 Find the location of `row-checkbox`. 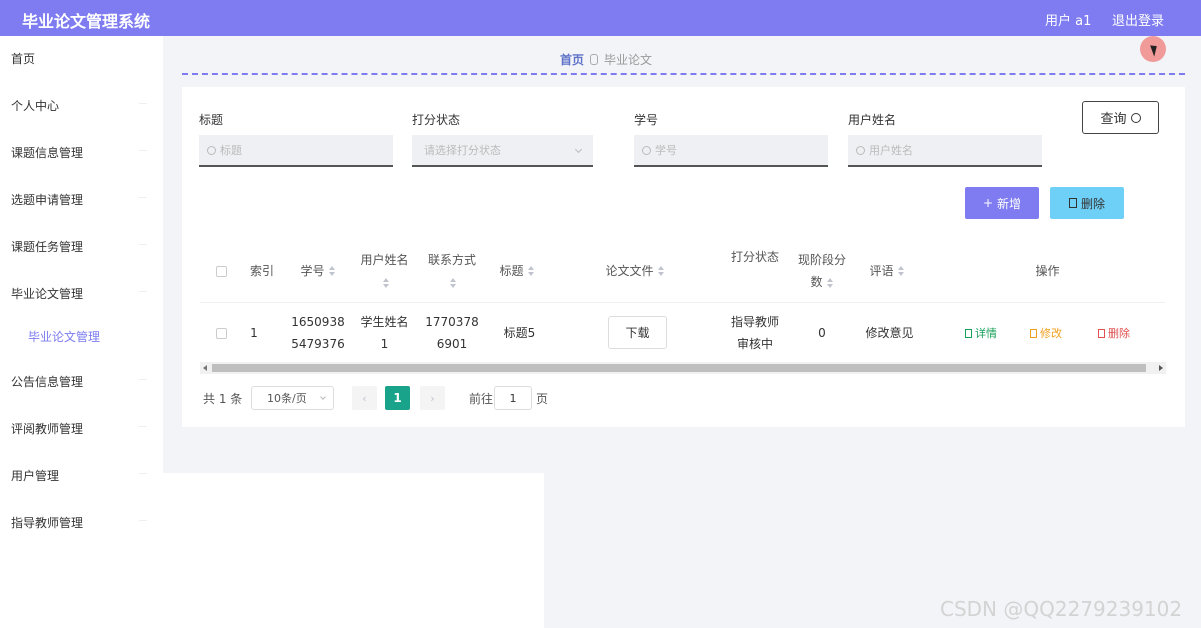

row-checkbox is located at coordinates (221, 333).